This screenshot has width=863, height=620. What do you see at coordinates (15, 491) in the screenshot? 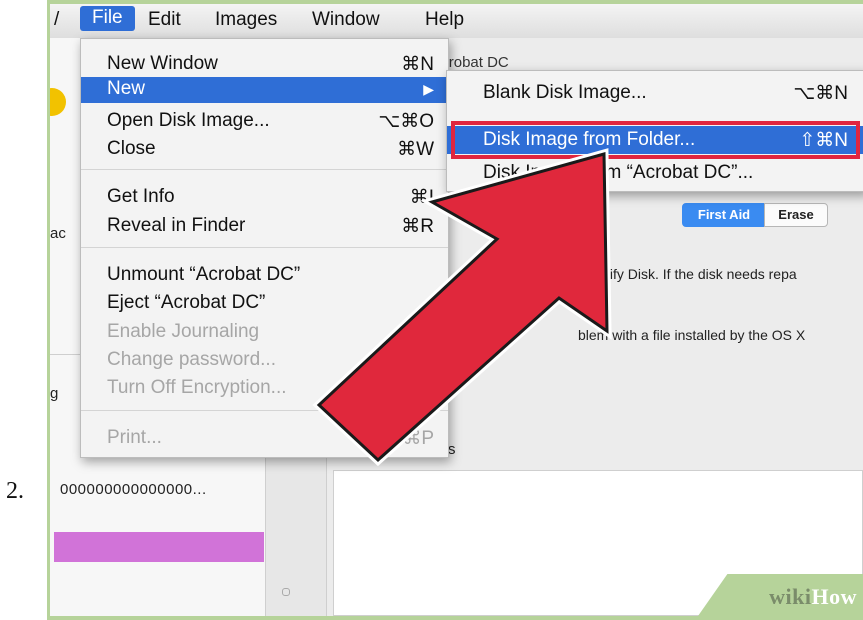
I see `step-number: 2.` at bounding box center [15, 491].